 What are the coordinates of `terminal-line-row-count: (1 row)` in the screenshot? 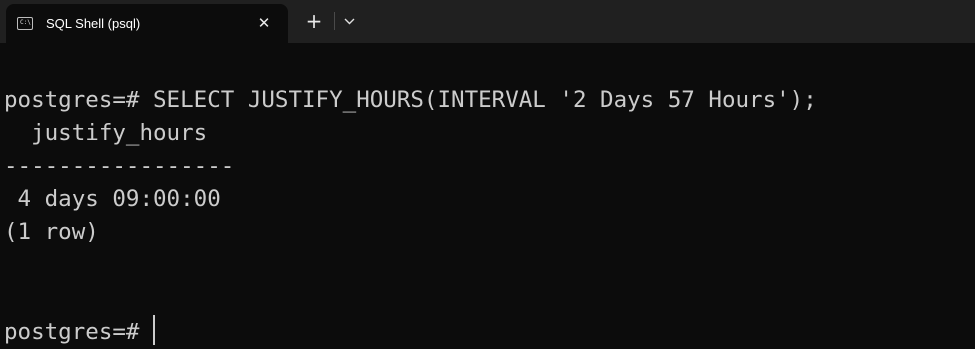 It's located at (51, 232).